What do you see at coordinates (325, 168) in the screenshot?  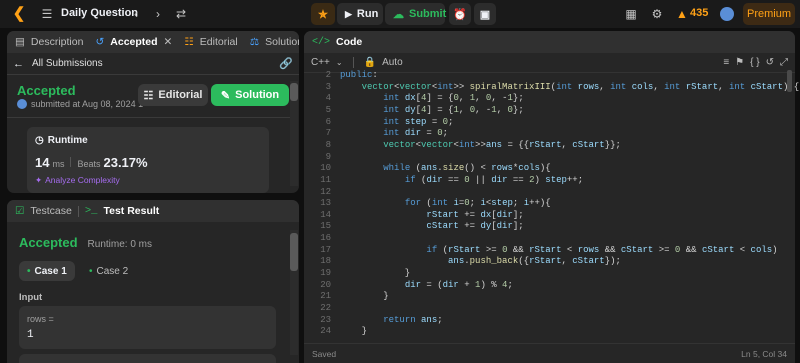 I see `line-number: 10` at bounding box center [325, 168].